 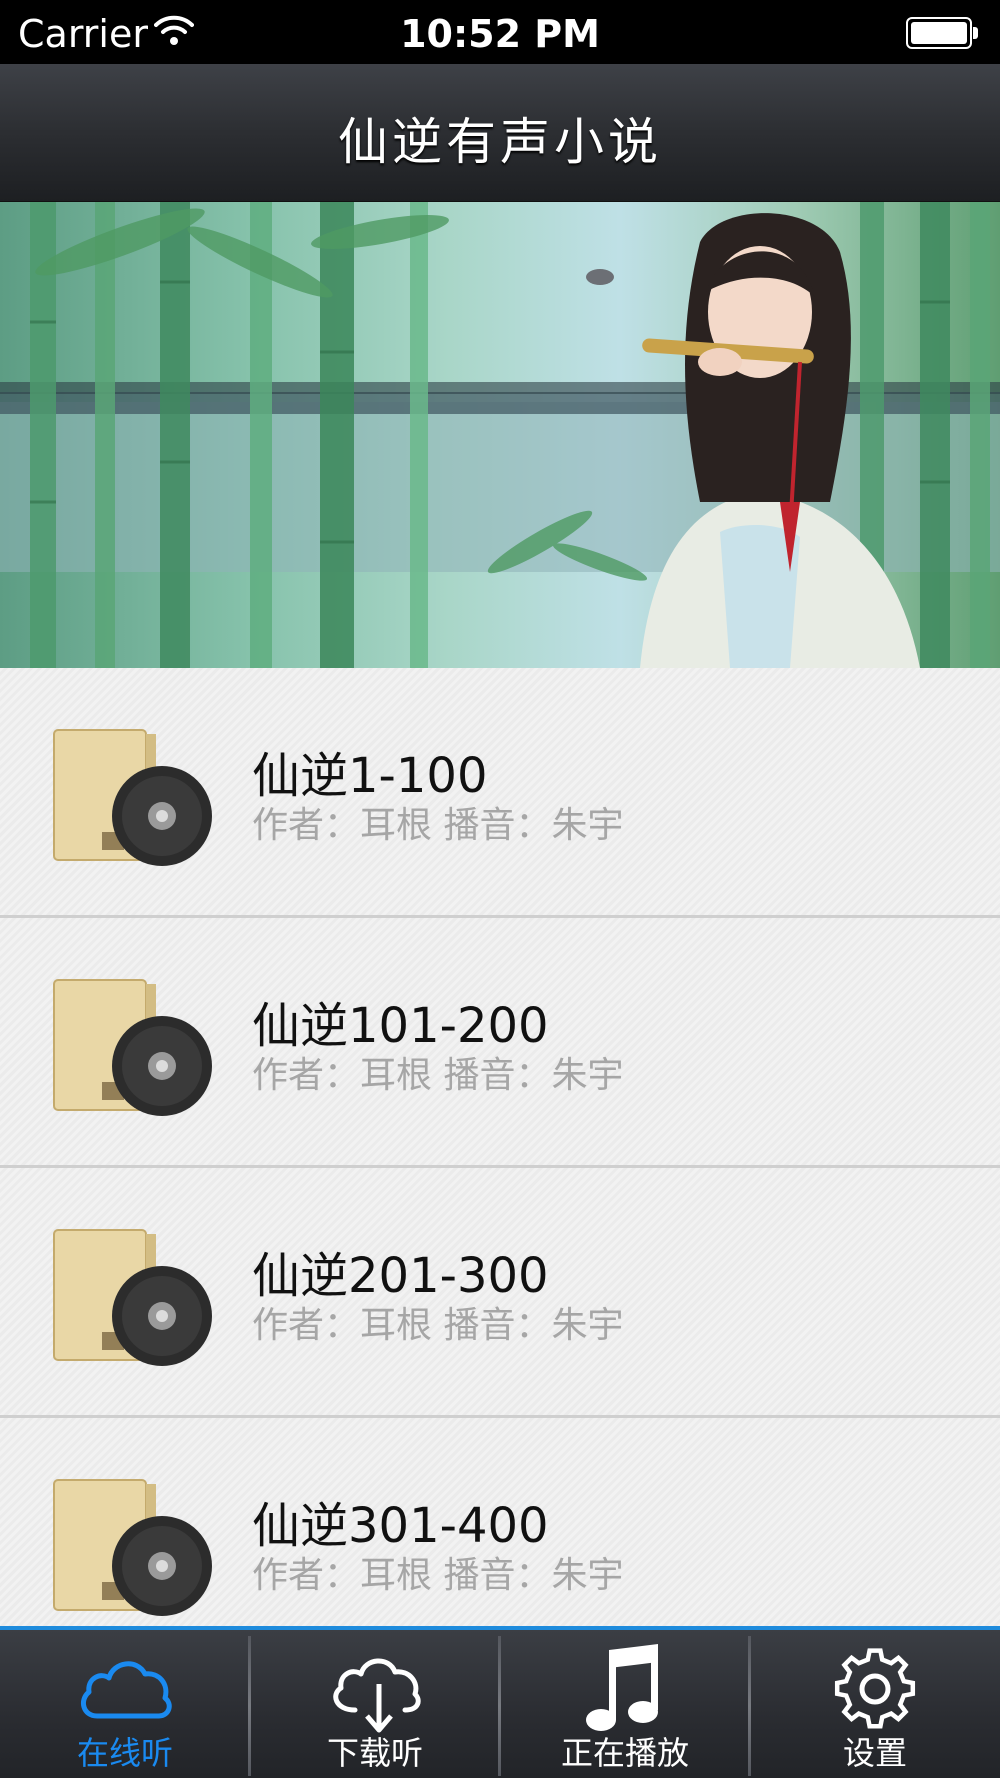 I want to click on tab-online-listen: 在线听, so click(x=125, y=1704).